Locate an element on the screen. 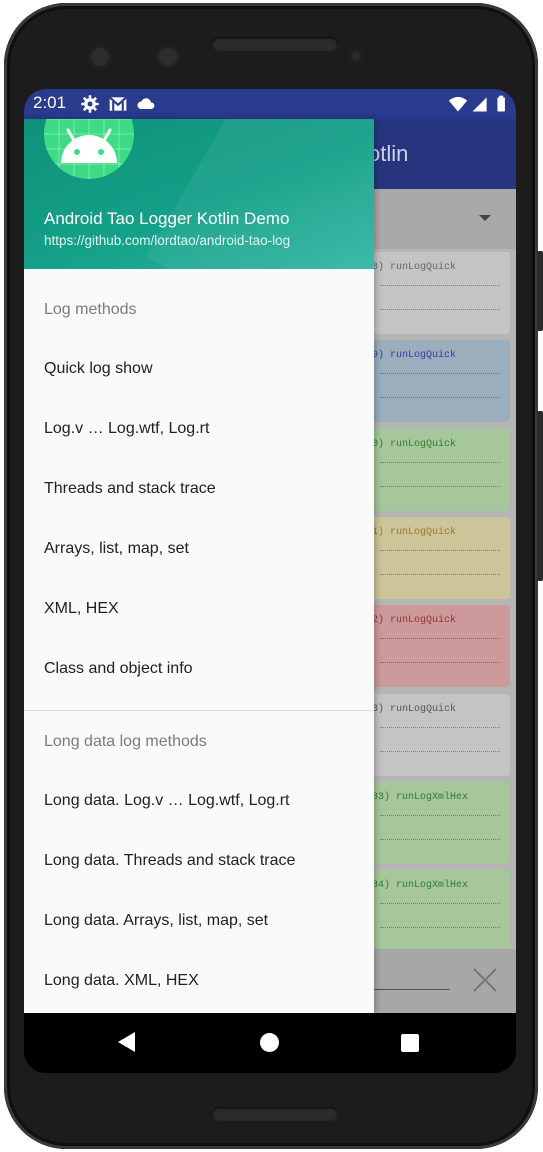 The width and height of the screenshot is (543, 1152). bottom-speaker is located at coordinates (275, 1114).